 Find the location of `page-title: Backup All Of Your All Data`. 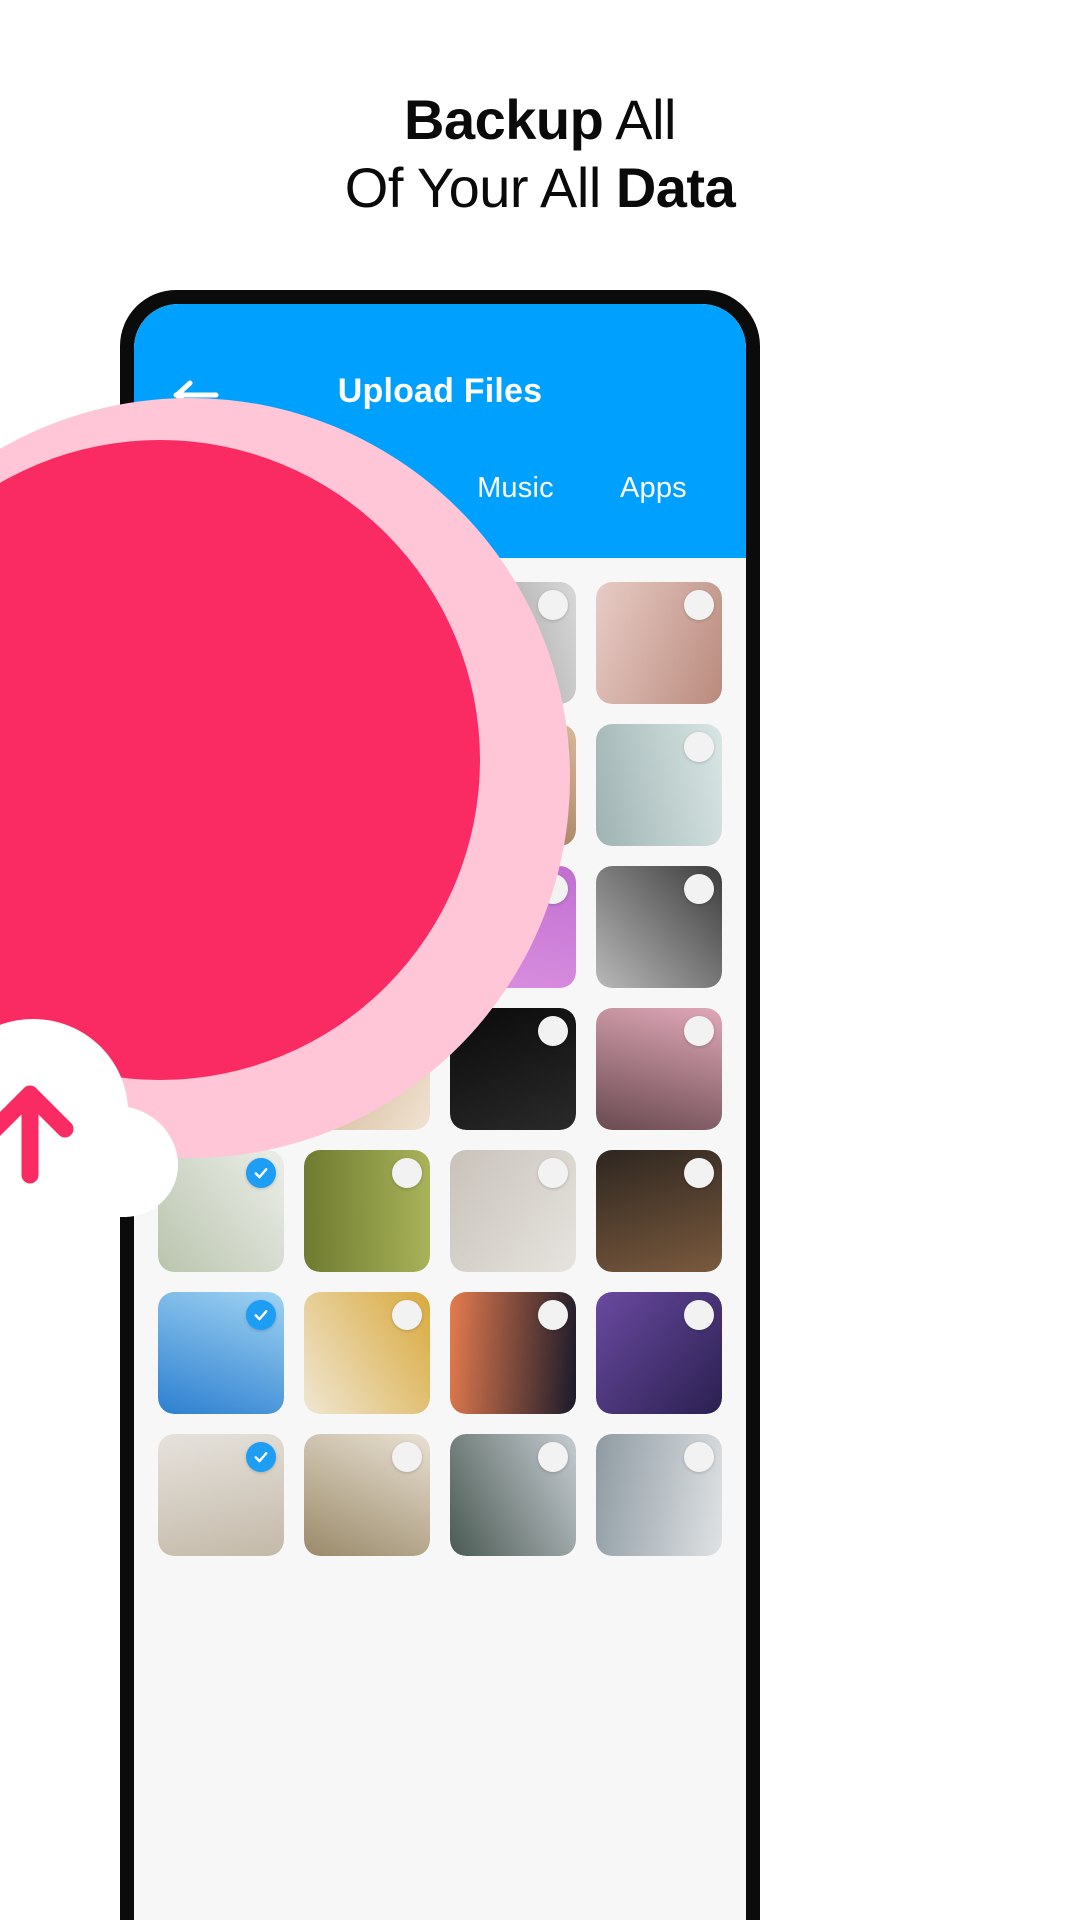

page-title: Backup All Of Your All Data is located at coordinates (540, 154).